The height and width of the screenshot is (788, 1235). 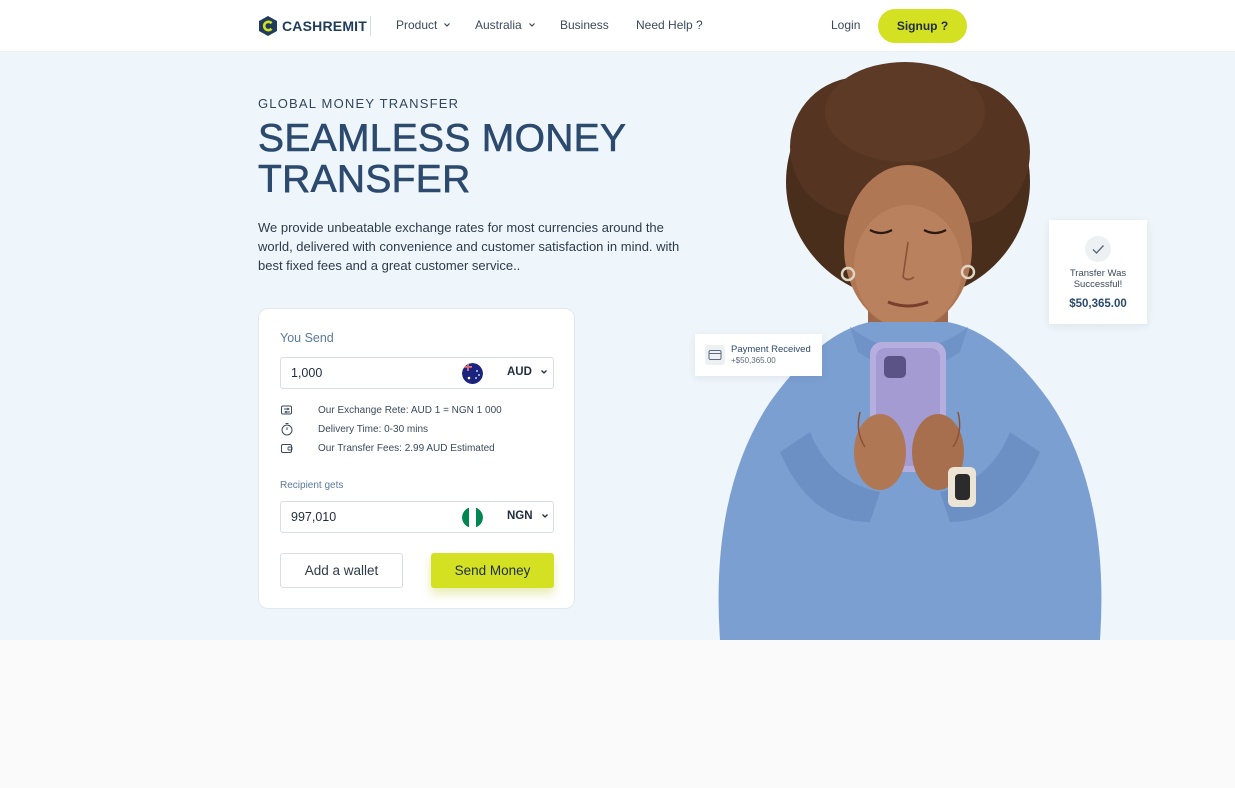 What do you see at coordinates (845, 25) in the screenshot?
I see `login-link: Login` at bounding box center [845, 25].